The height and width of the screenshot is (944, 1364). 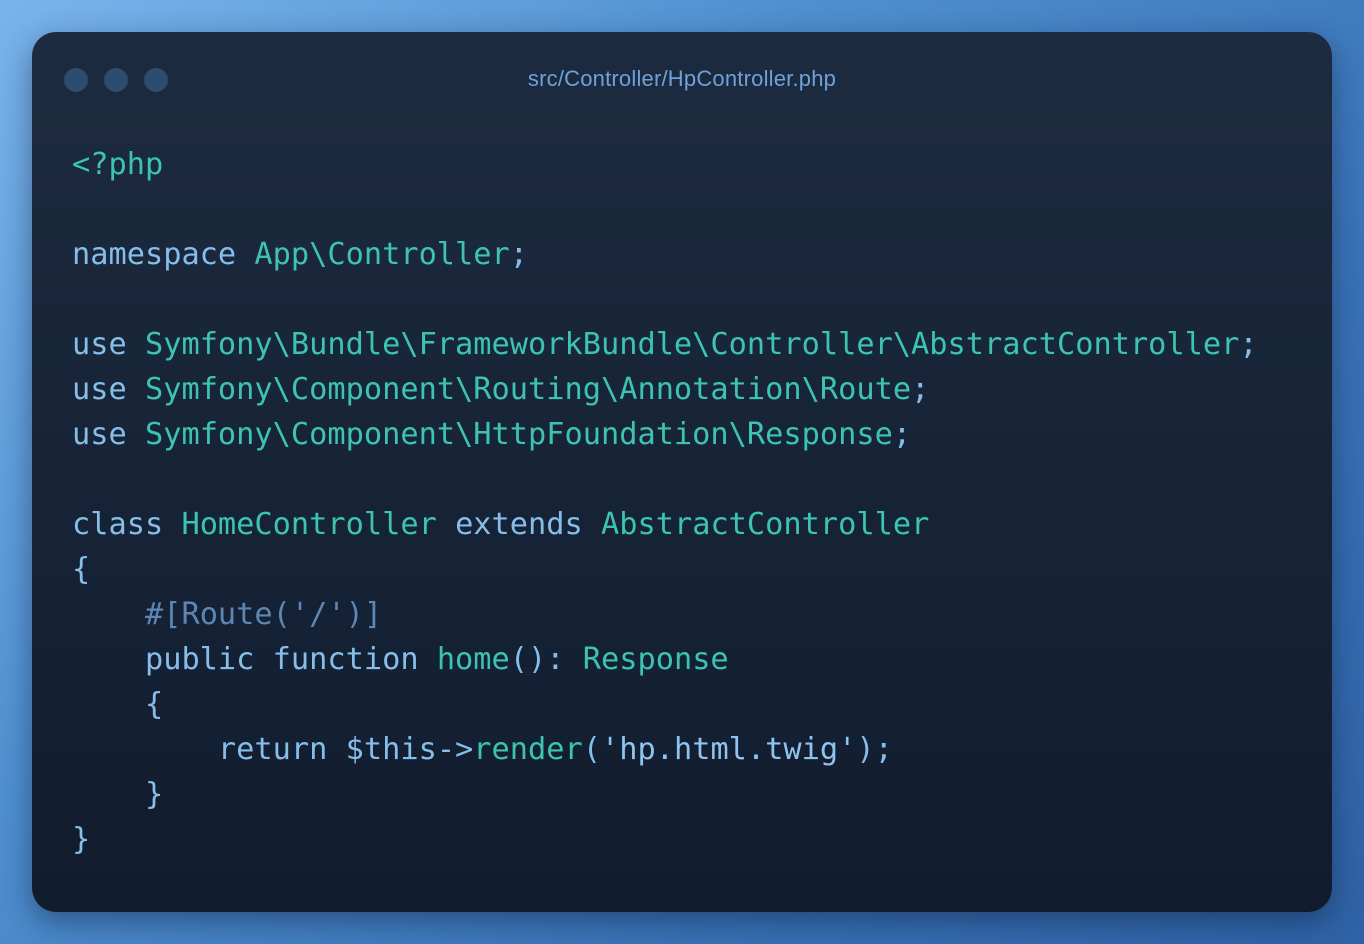 I want to click on code-token: <?php, so click(x=118, y=164).